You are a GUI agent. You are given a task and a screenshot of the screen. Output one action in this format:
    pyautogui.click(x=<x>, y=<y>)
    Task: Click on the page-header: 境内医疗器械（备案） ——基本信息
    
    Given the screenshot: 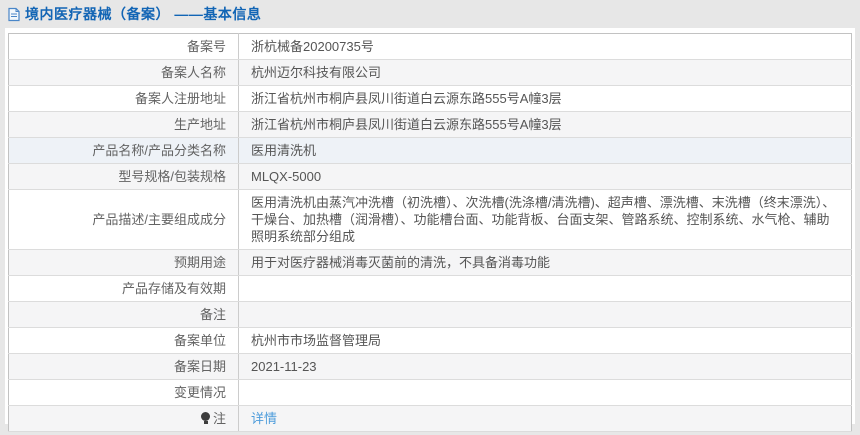 What is the action you would take?
    pyautogui.click(x=430, y=14)
    